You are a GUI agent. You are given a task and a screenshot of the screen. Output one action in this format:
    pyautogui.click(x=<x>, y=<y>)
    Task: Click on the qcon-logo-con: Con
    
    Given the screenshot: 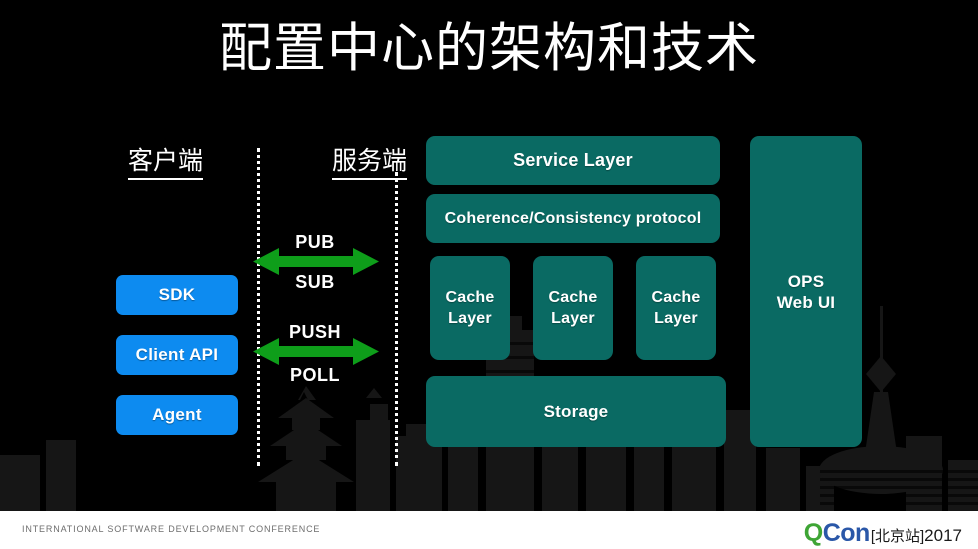 What is the action you would take?
    pyautogui.click(x=846, y=533)
    